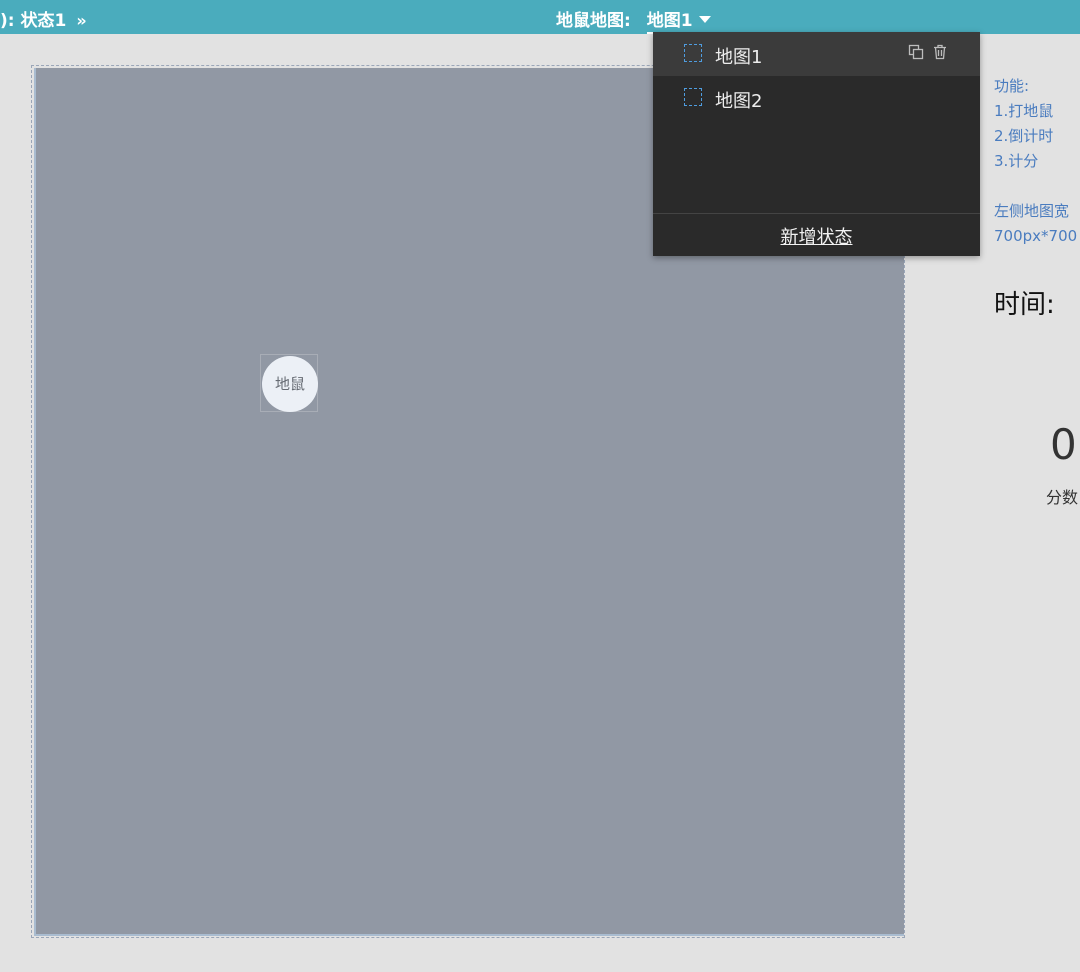  I want to click on top-bar: ): 状态1 » 地鼠地图: 地图1, so click(540, 17).